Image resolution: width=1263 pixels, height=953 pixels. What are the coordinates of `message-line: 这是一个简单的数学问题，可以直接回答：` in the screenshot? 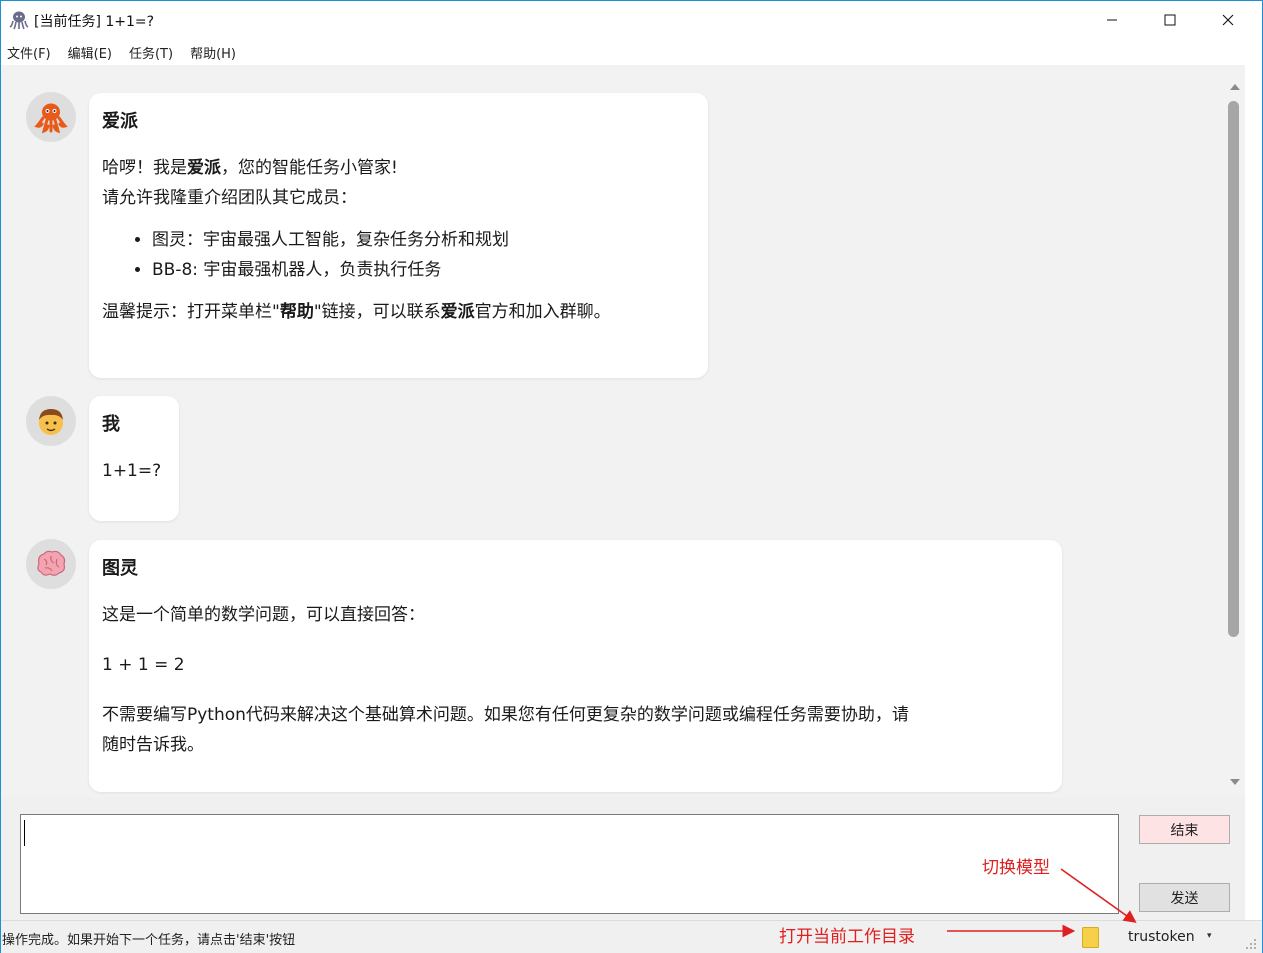 It's located at (263, 615).